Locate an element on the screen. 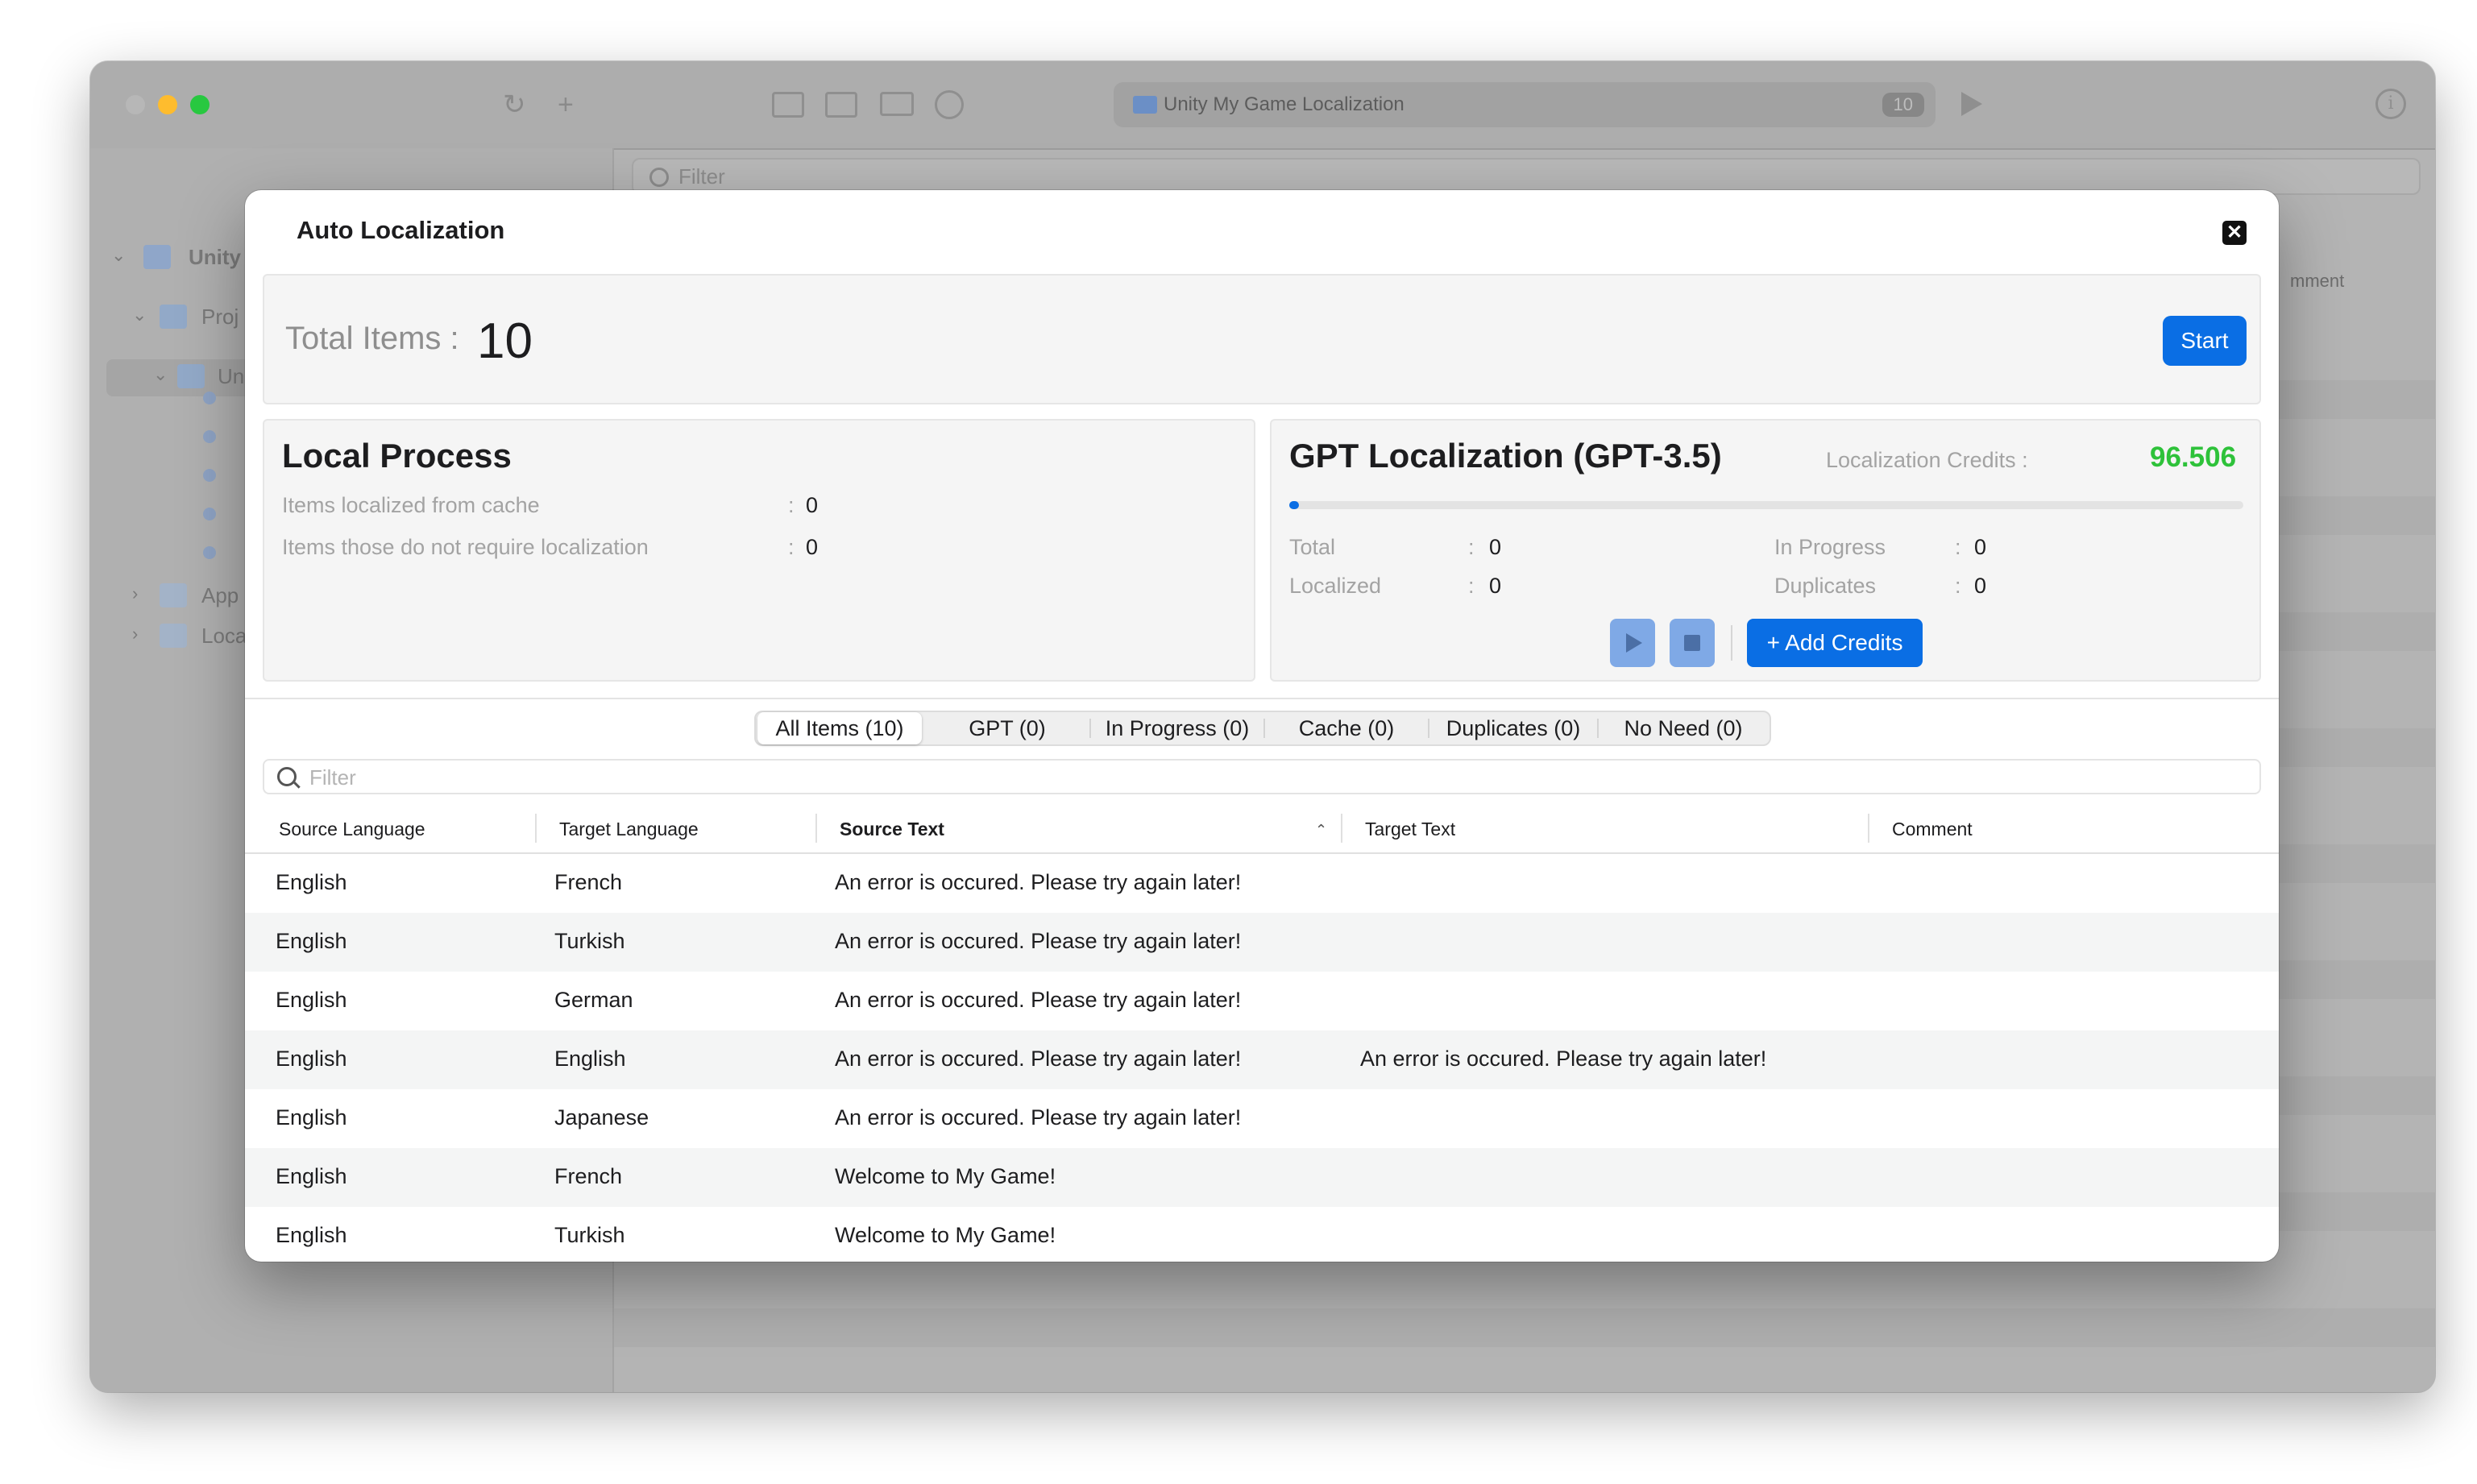  play-button is located at coordinates (1632, 643).